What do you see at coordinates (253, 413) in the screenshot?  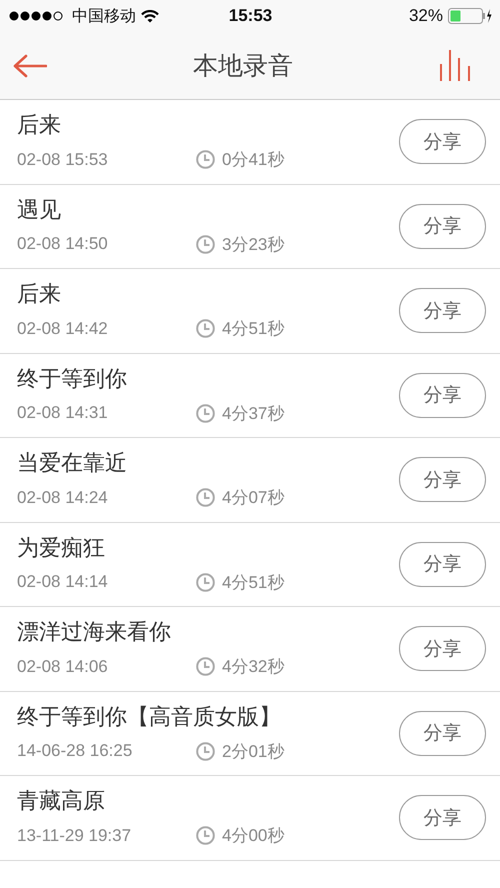 I see `recording-duration: 4分37秒` at bounding box center [253, 413].